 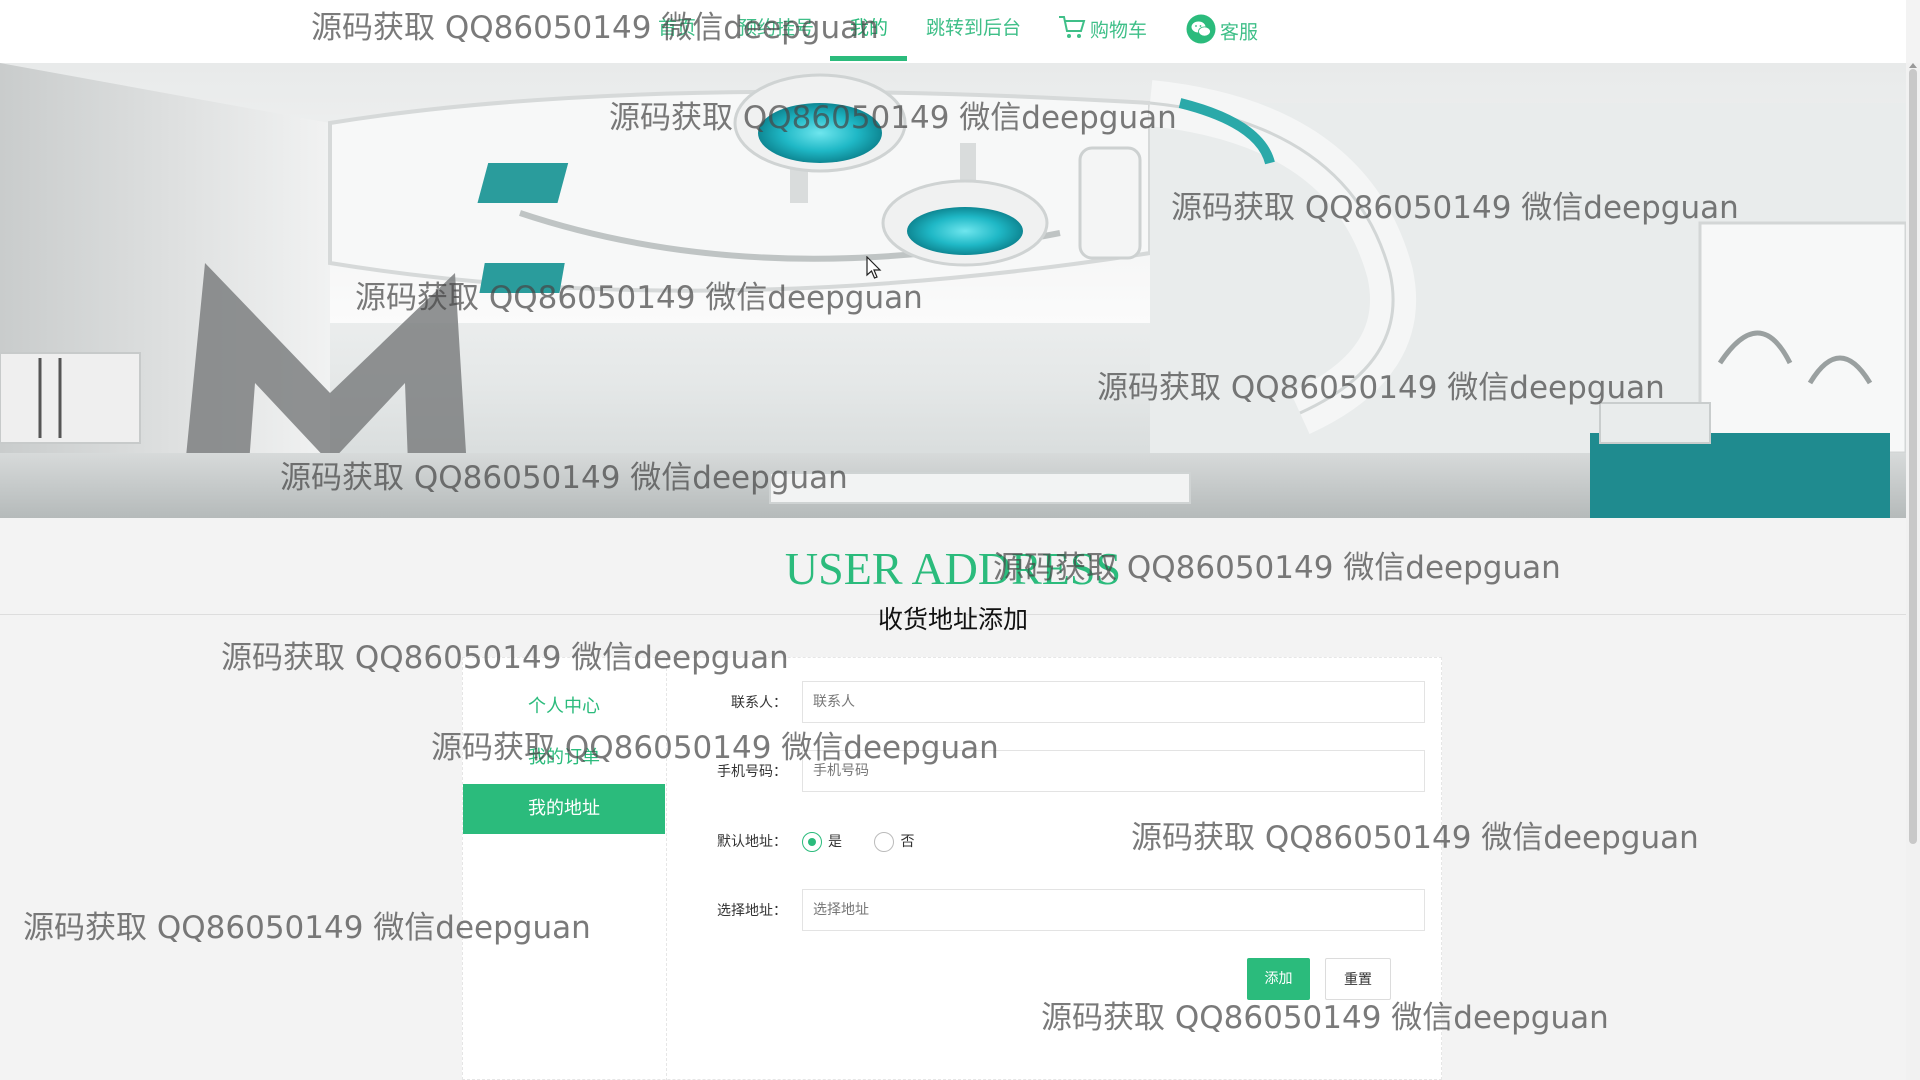 What do you see at coordinates (1913, 456) in the screenshot?
I see `scrollbar-thumb` at bounding box center [1913, 456].